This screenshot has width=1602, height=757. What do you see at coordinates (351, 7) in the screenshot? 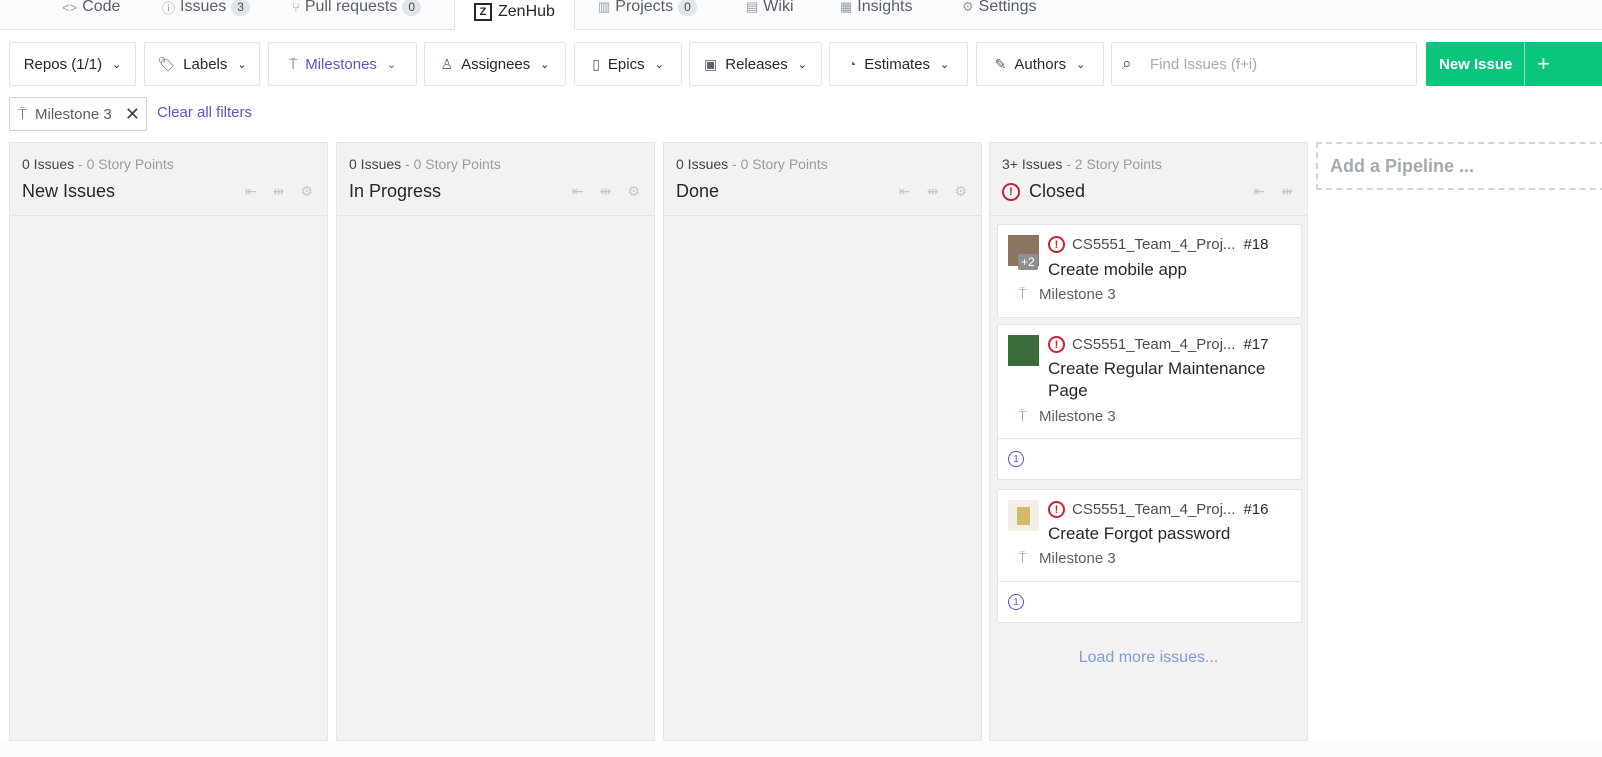
I see `tab-pull-requests-label: Pull requests` at bounding box center [351, 7].